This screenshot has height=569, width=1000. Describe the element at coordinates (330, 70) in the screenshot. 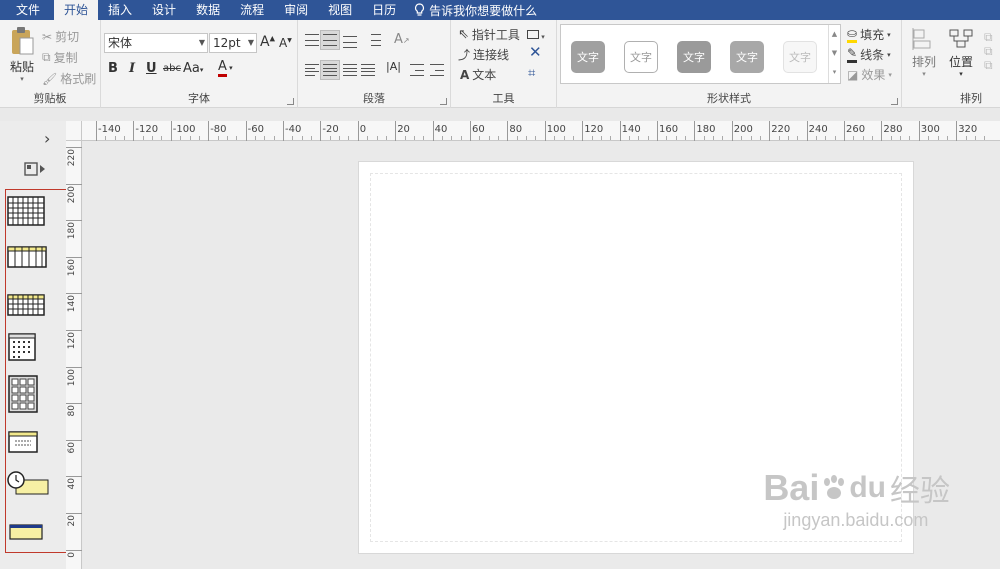

I see `align-center-button` at that location.